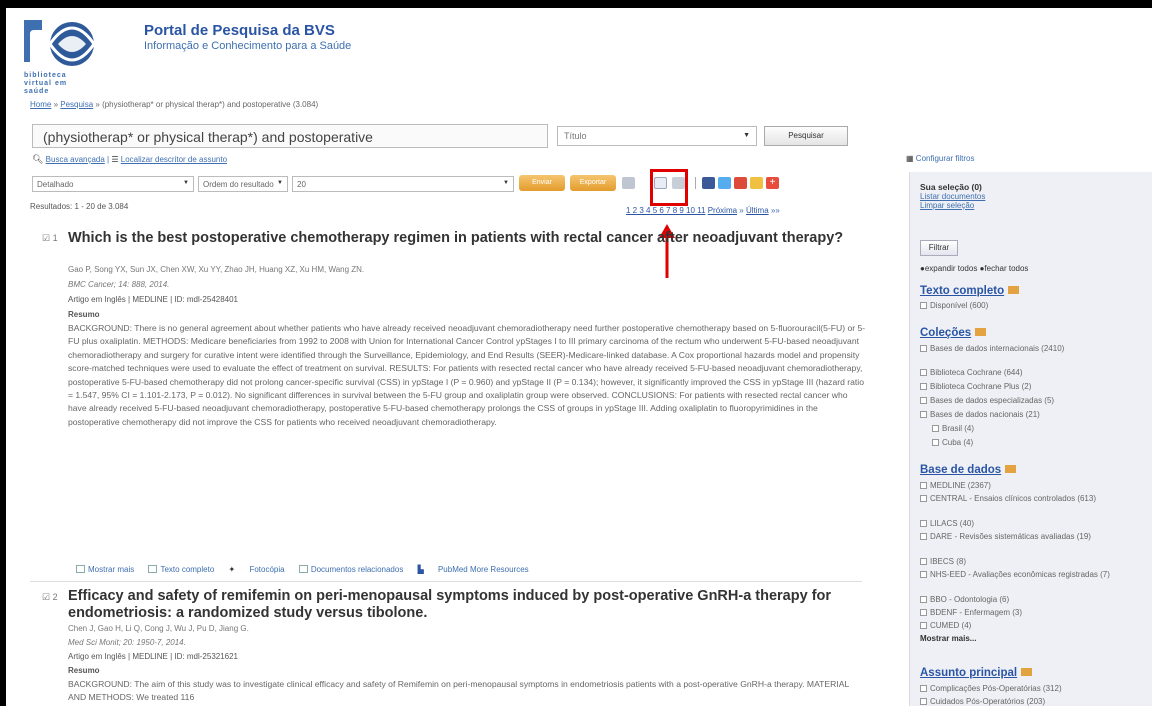 Image resolution: width=1152 pixels, height=706 pixels. What do you see at coordinates (403, 184) in the screenshot?
I see `per-page-select: 20 ▼` at bounding box center [403, 184].